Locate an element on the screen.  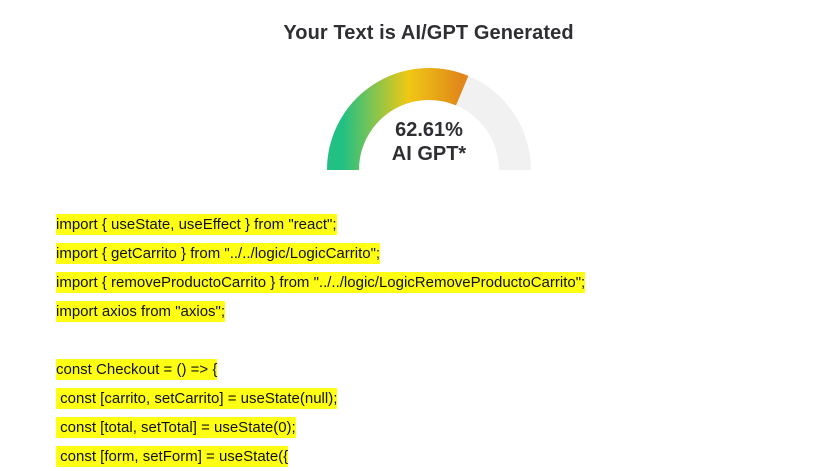
ai-score-label: AI GPT* is located at coordinates (429, 154).